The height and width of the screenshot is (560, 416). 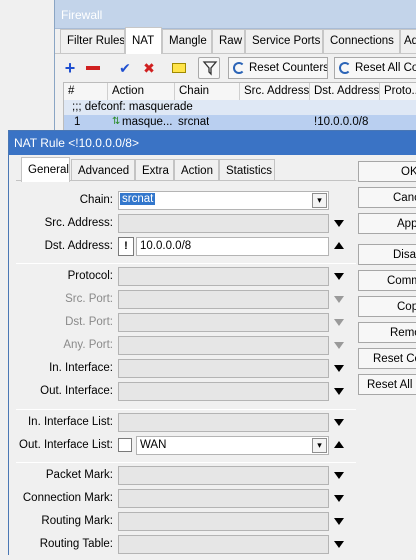 I want to click on col-number: #, so click(x=86, y=91).